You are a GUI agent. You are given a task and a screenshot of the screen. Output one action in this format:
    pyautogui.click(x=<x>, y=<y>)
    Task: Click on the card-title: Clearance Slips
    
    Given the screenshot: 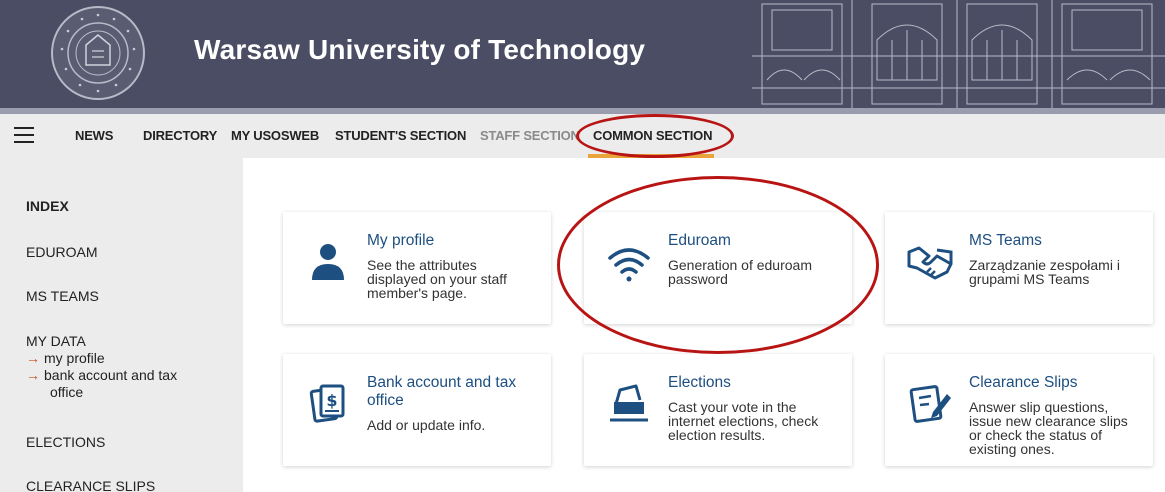 What is the action you would take?
    pyautogui.click(x=1023, y=382)
    